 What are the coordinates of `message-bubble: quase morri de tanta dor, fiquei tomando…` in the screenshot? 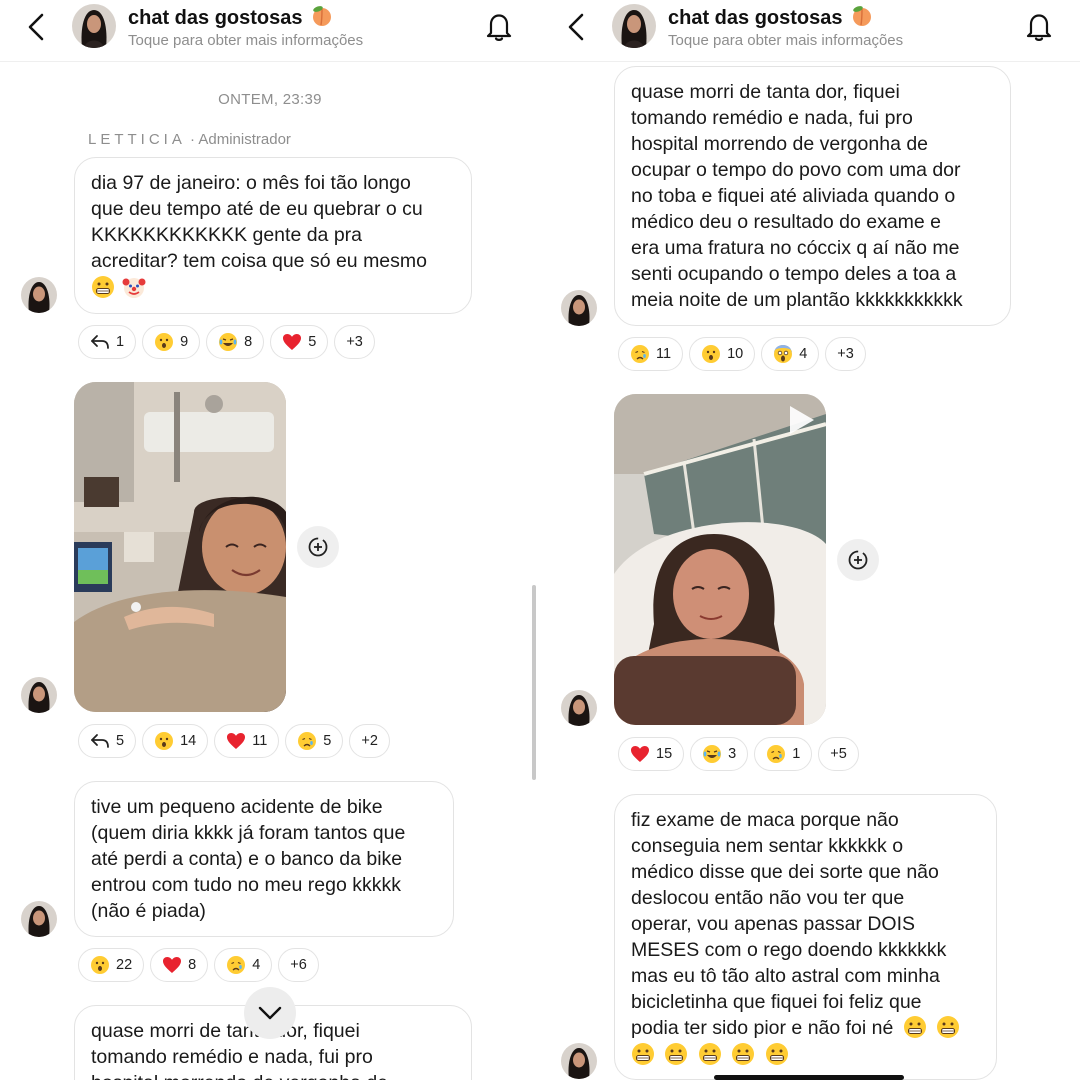 It's located at (812, 196).